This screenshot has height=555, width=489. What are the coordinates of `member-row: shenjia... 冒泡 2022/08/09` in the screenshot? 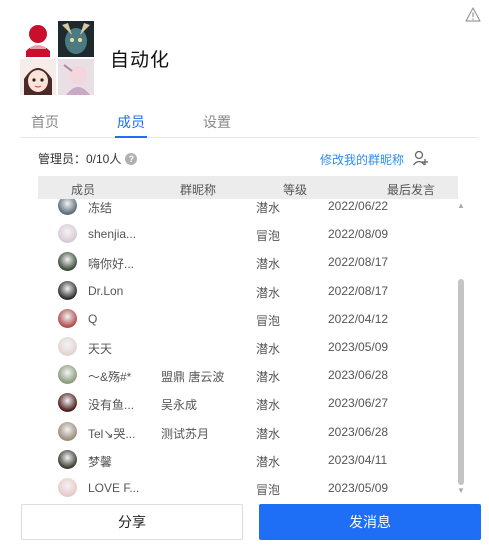 It's located at (248, 233).